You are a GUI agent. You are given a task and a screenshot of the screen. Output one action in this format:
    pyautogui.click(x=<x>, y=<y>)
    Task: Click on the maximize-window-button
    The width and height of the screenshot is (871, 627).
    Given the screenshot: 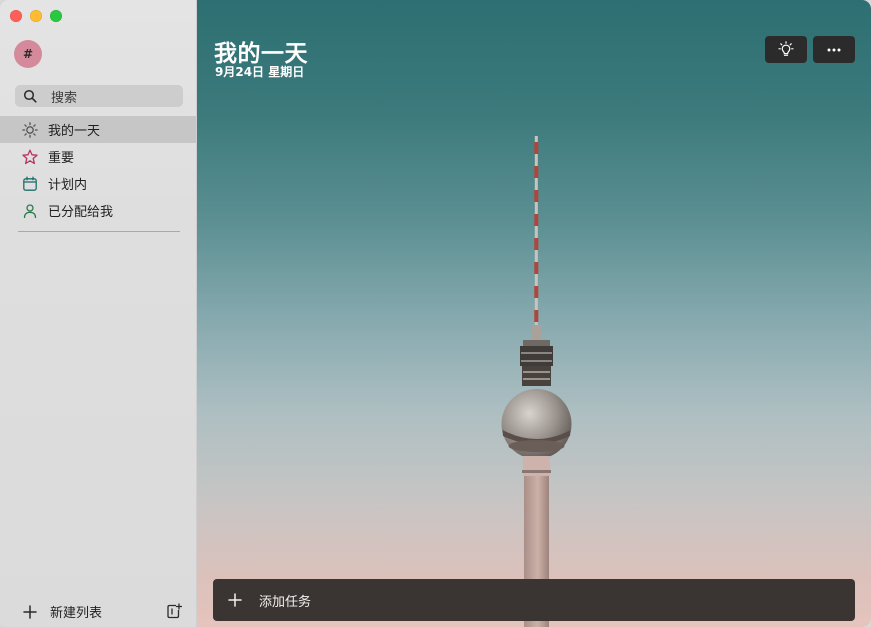 What is the action you would take?
    pyautogui.click(x=56, y=16)
    